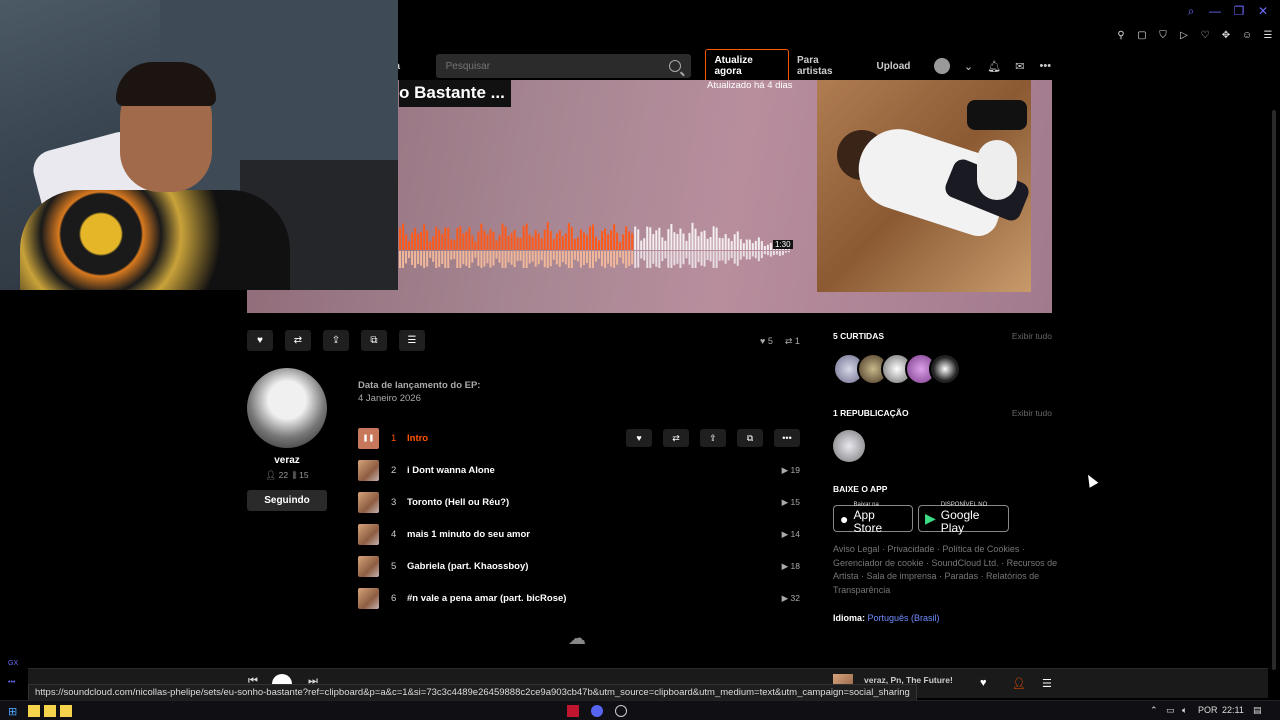  I want to click on opera-gx-icon, so click(573, 711).